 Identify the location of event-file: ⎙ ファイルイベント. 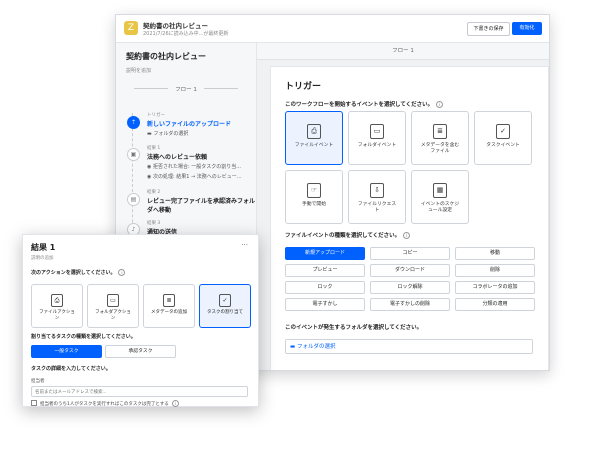
(314, 138).